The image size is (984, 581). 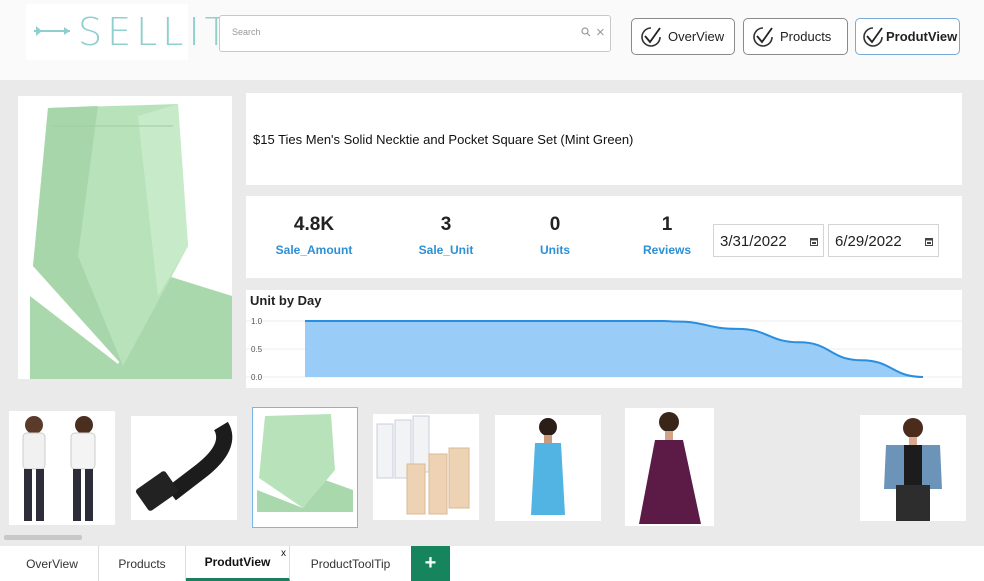 I want to click on thumbnail-kids-tshirts, so click(x=62, y=468).